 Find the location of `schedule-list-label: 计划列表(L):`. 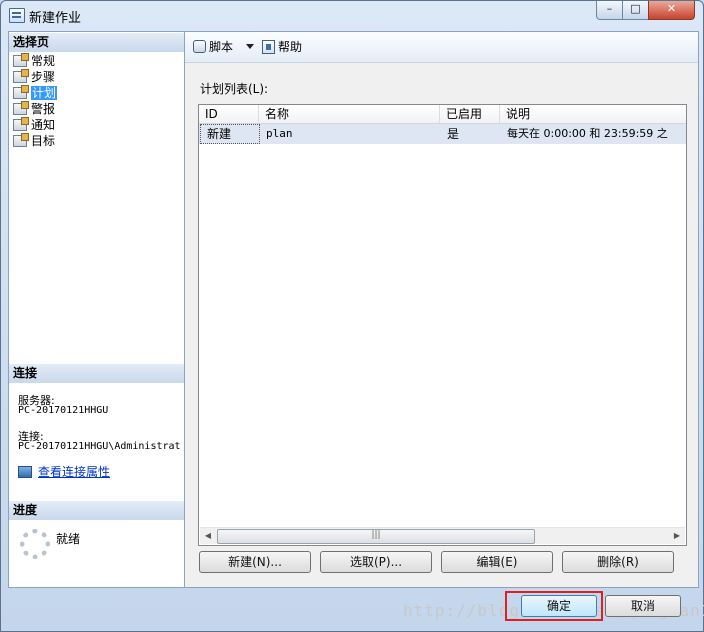

schedule-list-label: 计划列表(L): is located at coordinates (234, 89).